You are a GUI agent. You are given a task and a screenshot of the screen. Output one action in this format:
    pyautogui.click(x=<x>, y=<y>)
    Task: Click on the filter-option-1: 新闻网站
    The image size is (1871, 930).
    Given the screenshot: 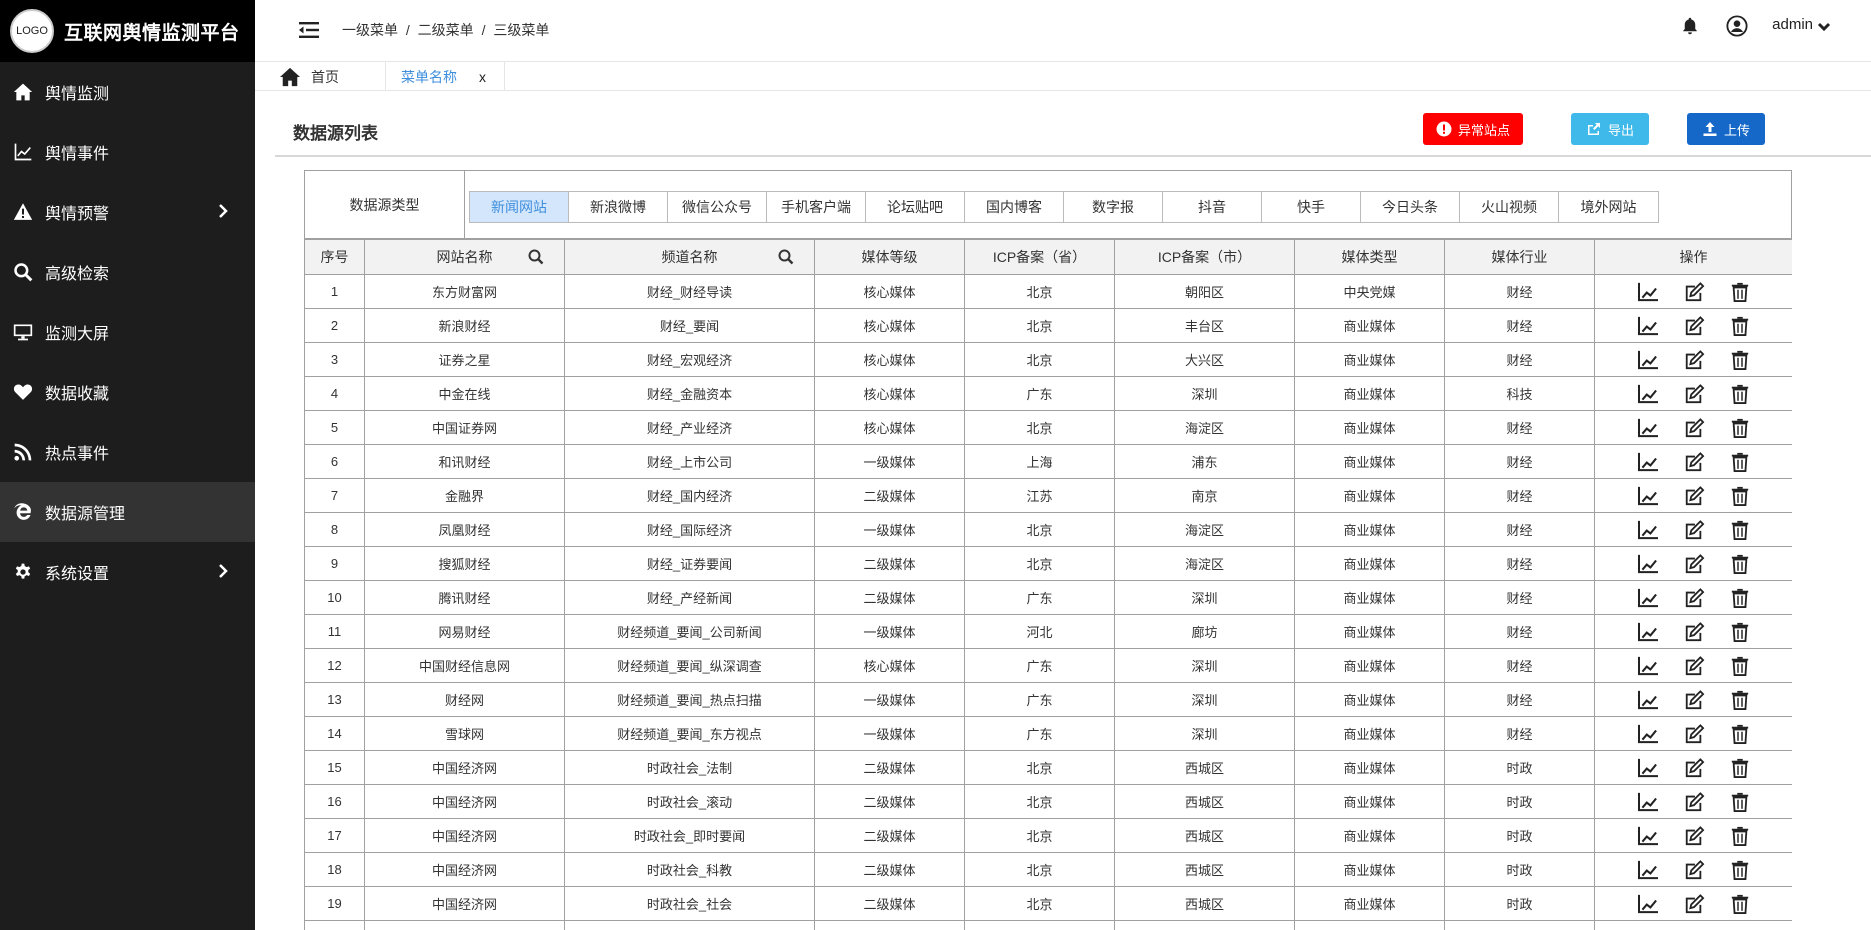 What is the action you would take?
    pyautogui.click(x=519, y=207)
    